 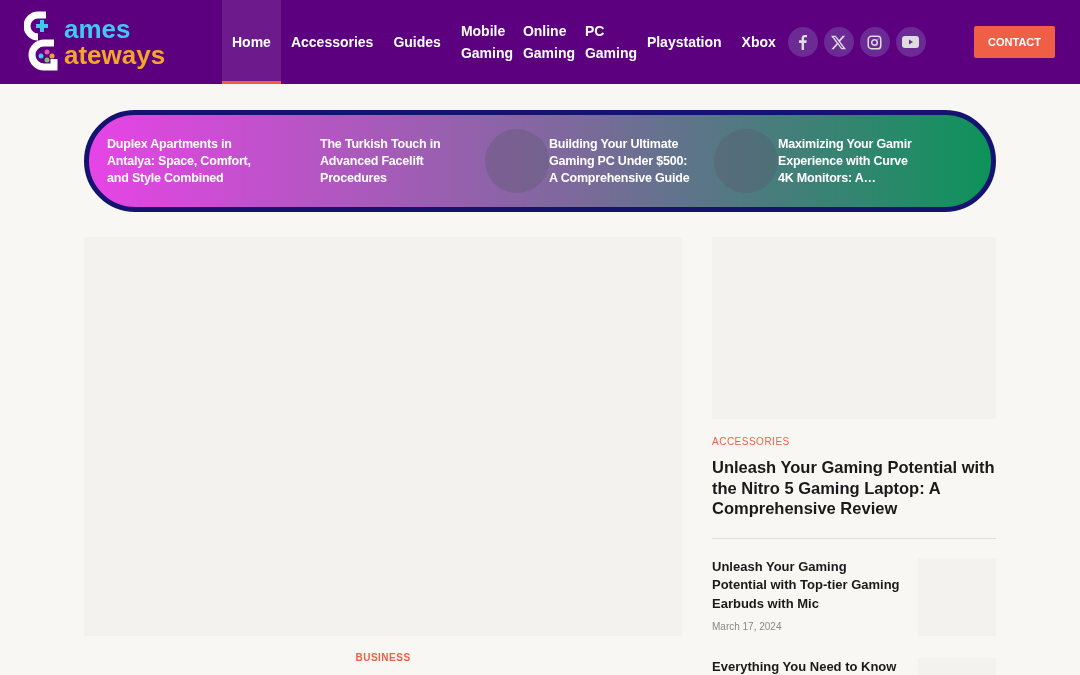 I want to click on nav-link: PC Gaming, so click(x=605, y=42).